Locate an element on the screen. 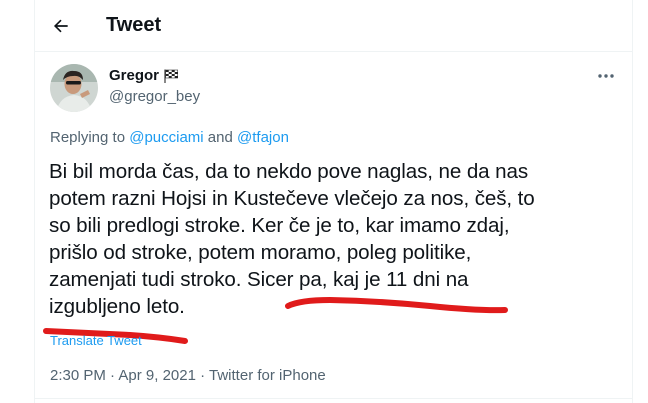 The height and width of the screenshot is (403, 648). left-border is located at coordinates (34, 201).